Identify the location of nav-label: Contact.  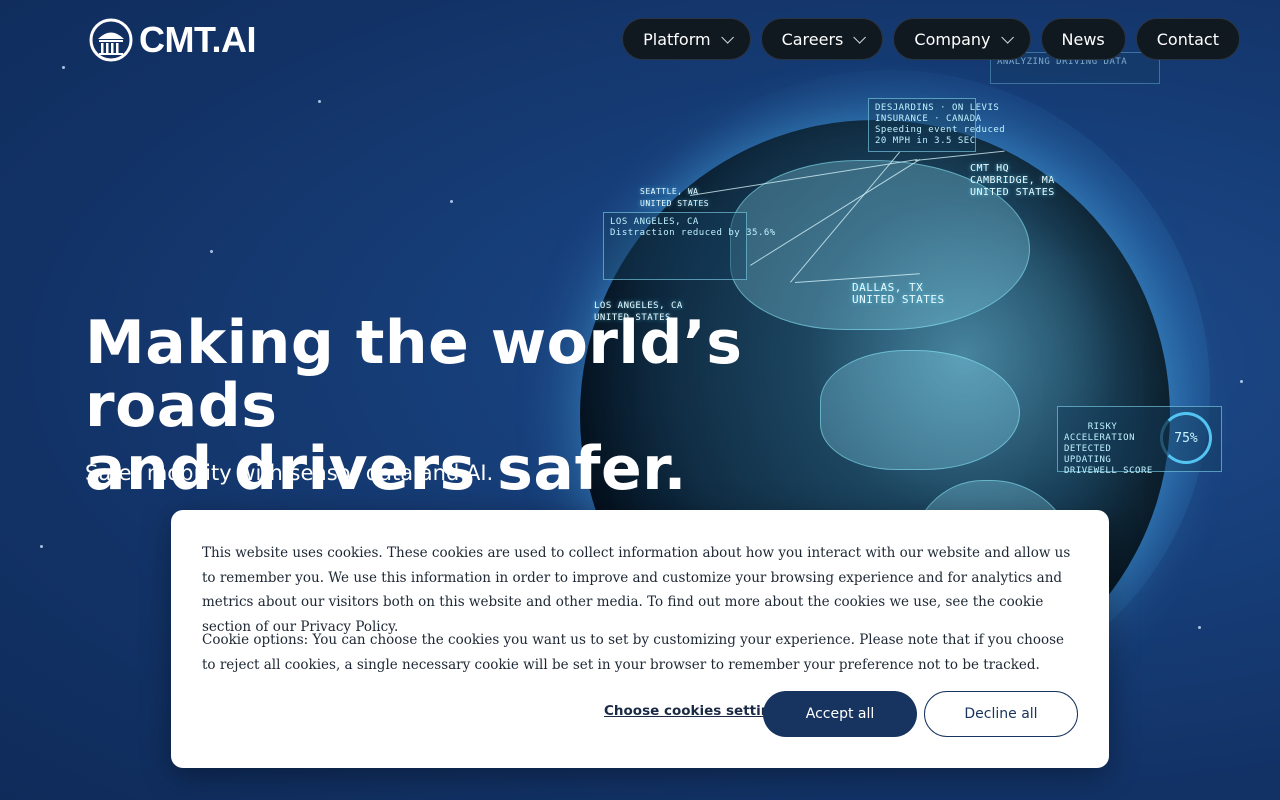
(1187, 39).